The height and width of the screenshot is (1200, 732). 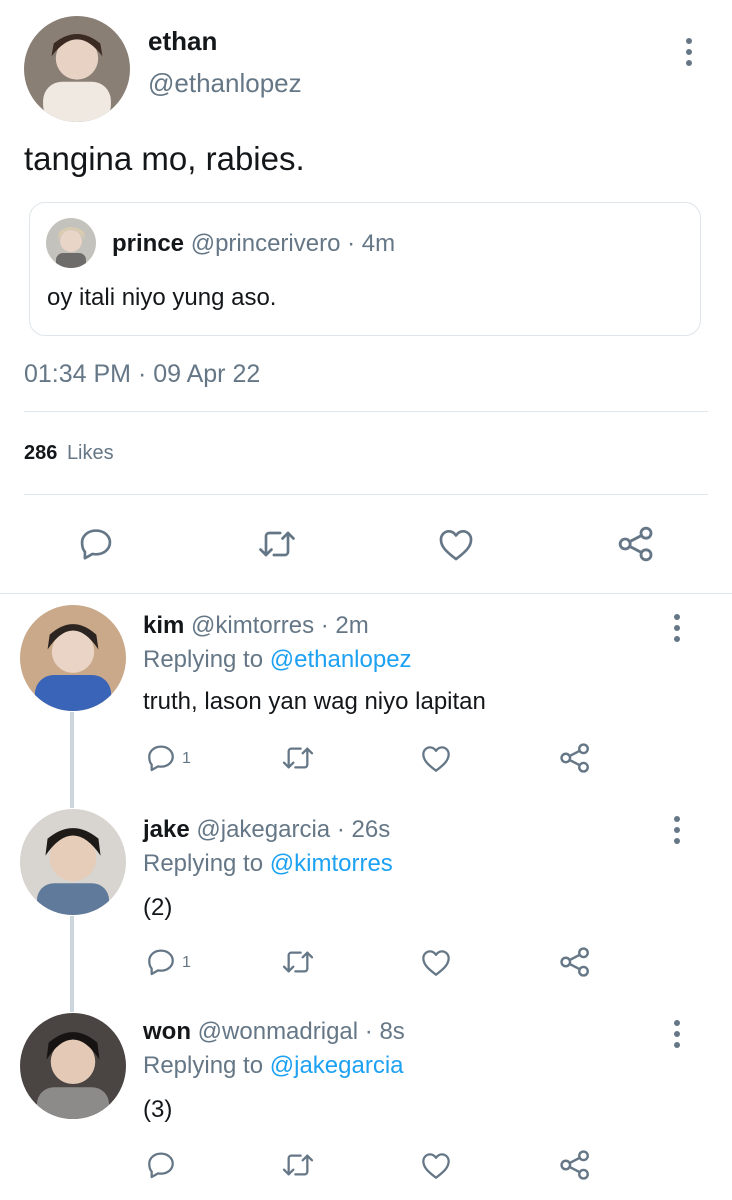 What do you see at coordinates (365, 269) in the screenshot?
I see `quoted-tweet` at bounding box center [365, 269].